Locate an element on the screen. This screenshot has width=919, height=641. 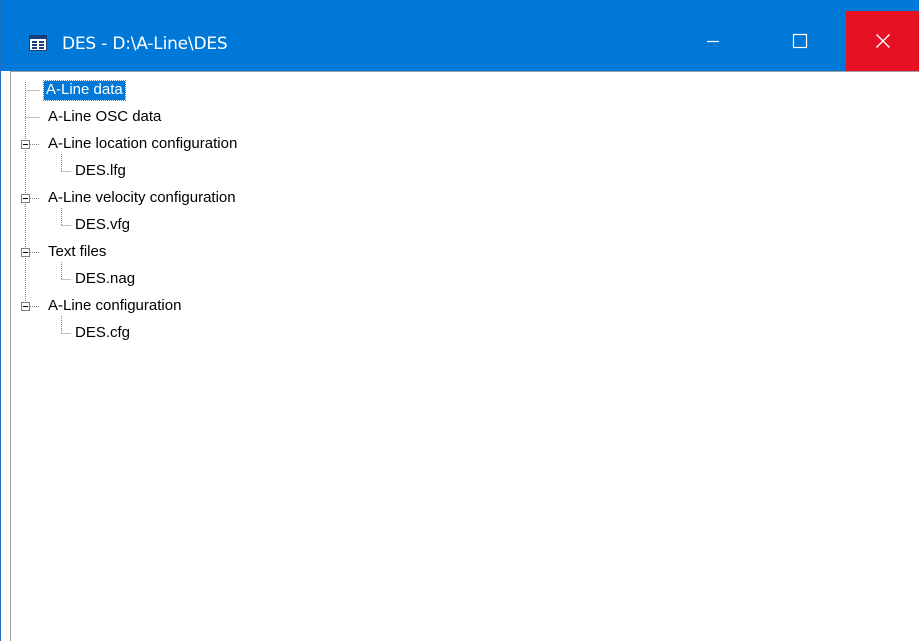
collapse-toggle-configuration is located at coordinates (25, 306).